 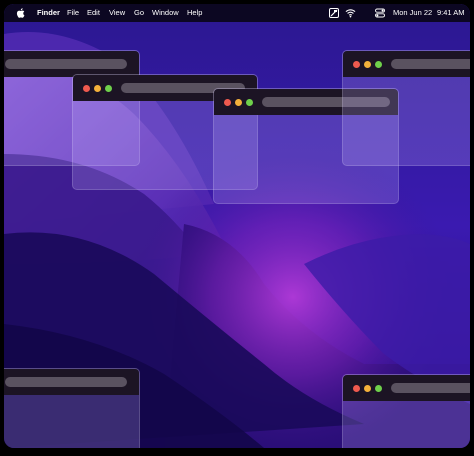 I want to click on menu-file: File, so click(x=73, y=12).